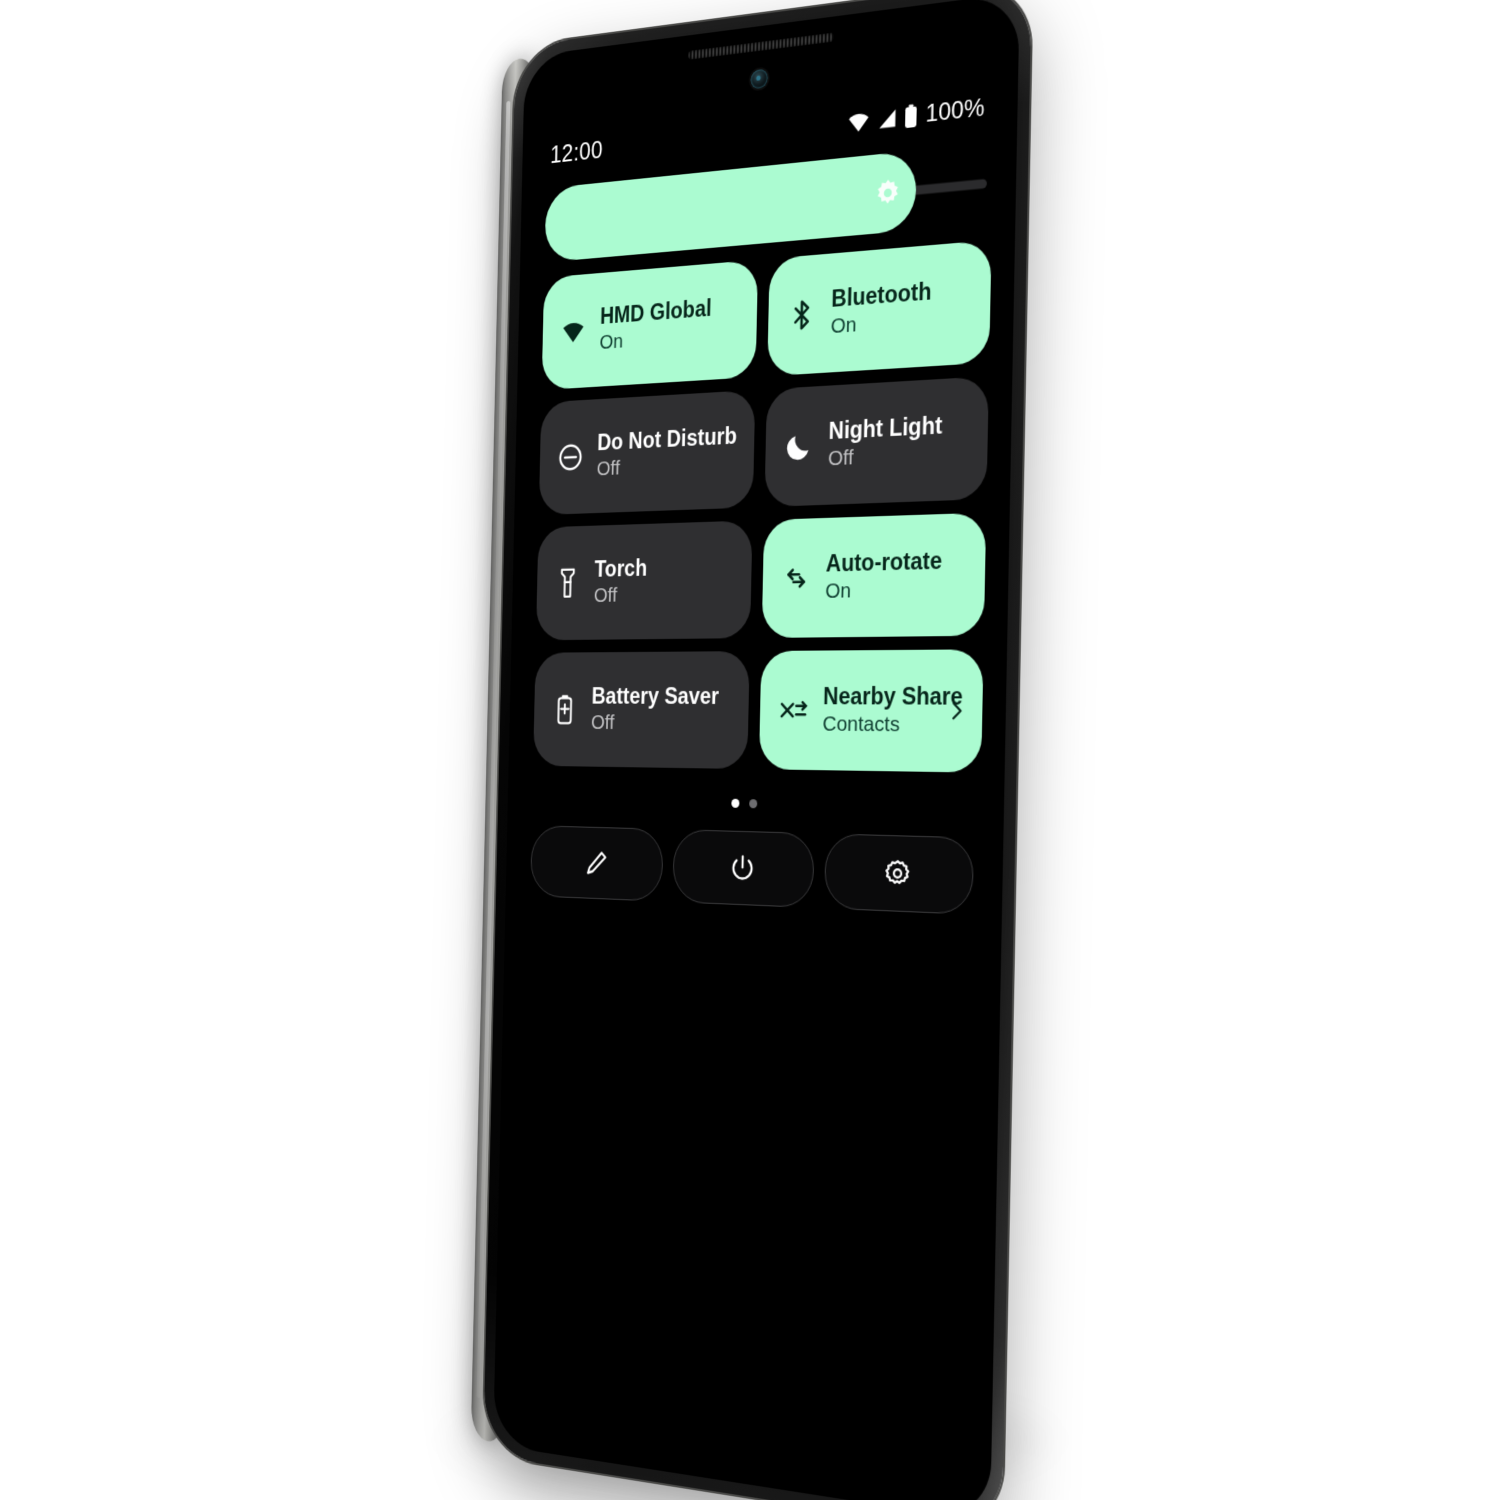 The image size is (1500, 1500). What do you see at coordinates (576, 152) in the screenshot?
I see `status-bar-clock: 12:00` at bounding box center [576, 152].